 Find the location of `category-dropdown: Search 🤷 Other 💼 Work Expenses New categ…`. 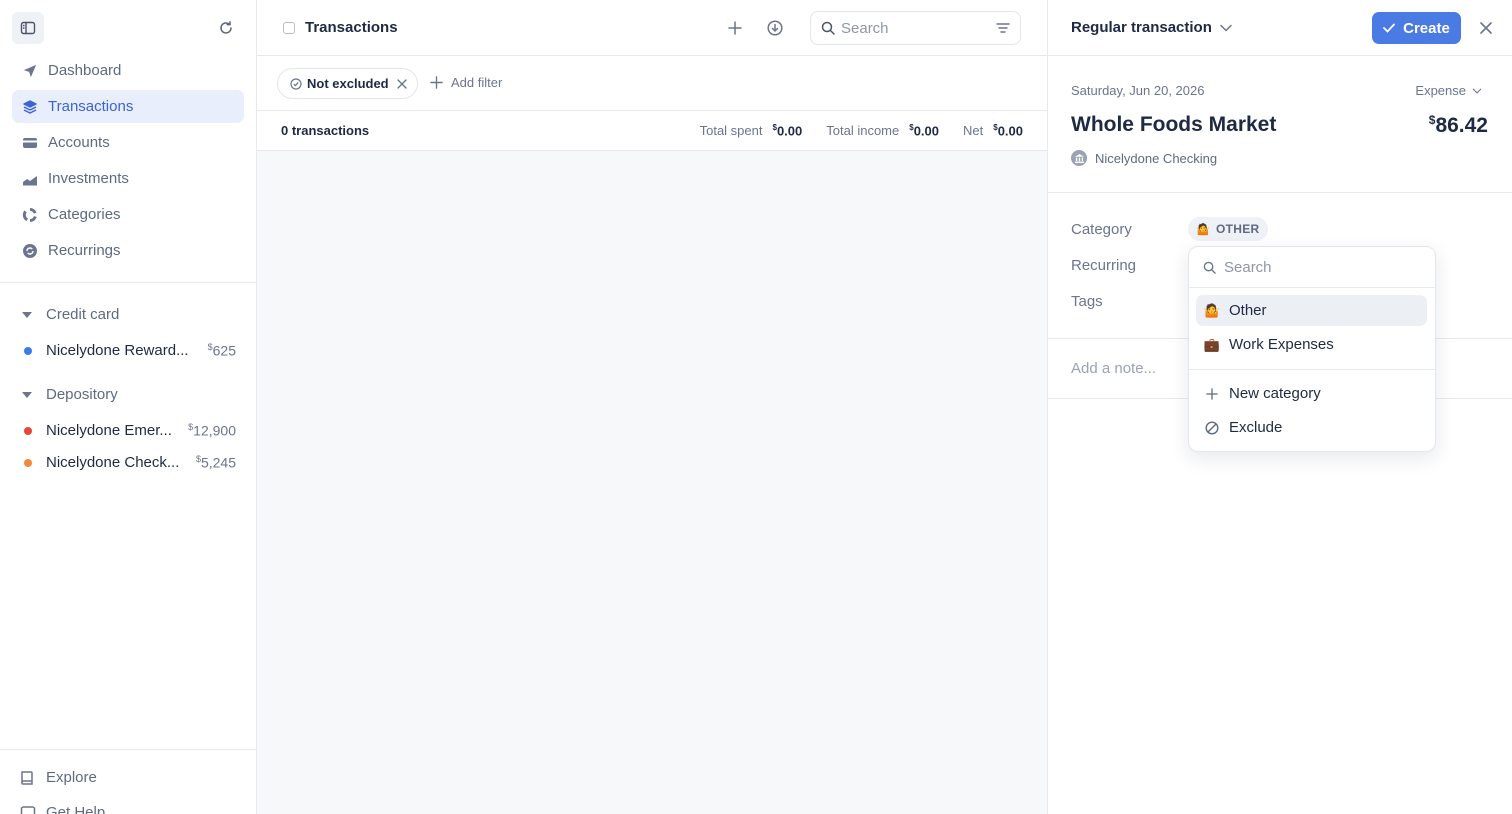

category-dropdown: Search 🤷 Other 💼 Work Expenses New categ… is located at coordinates (1312, 349).